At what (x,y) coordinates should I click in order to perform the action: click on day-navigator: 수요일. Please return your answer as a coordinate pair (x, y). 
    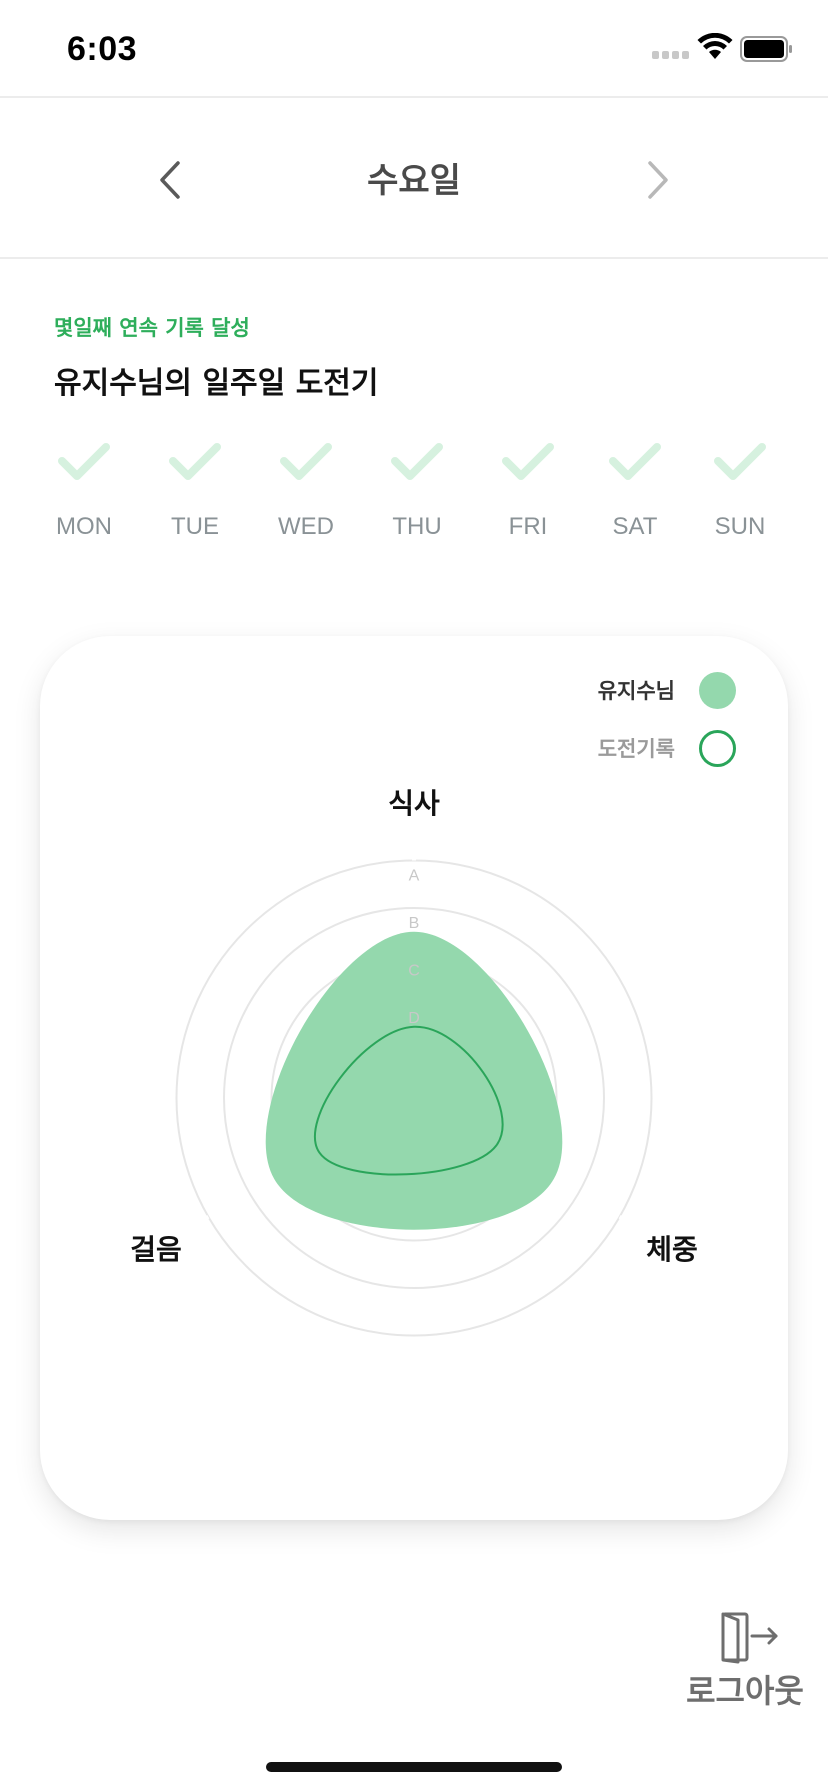
    Looking at the image, I should click on (414, 178).